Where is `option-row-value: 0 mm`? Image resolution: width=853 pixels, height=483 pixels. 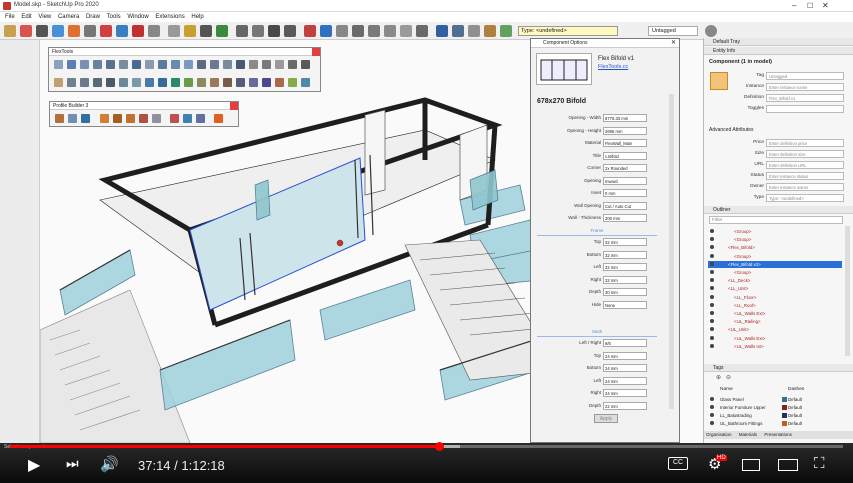 option-row-value: 0 mm is located at coordinates (625, 193).